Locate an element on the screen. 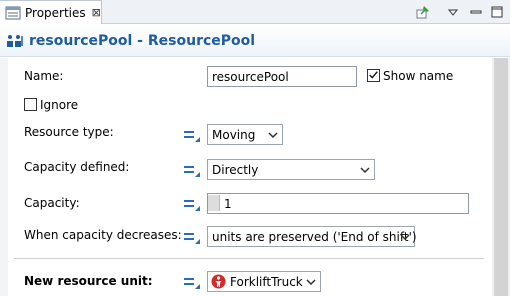 Image resolution: width=510 pixels, height=296 pixels. new-resource-unit-label: New resource unit: is located at coordinates (88, 281).